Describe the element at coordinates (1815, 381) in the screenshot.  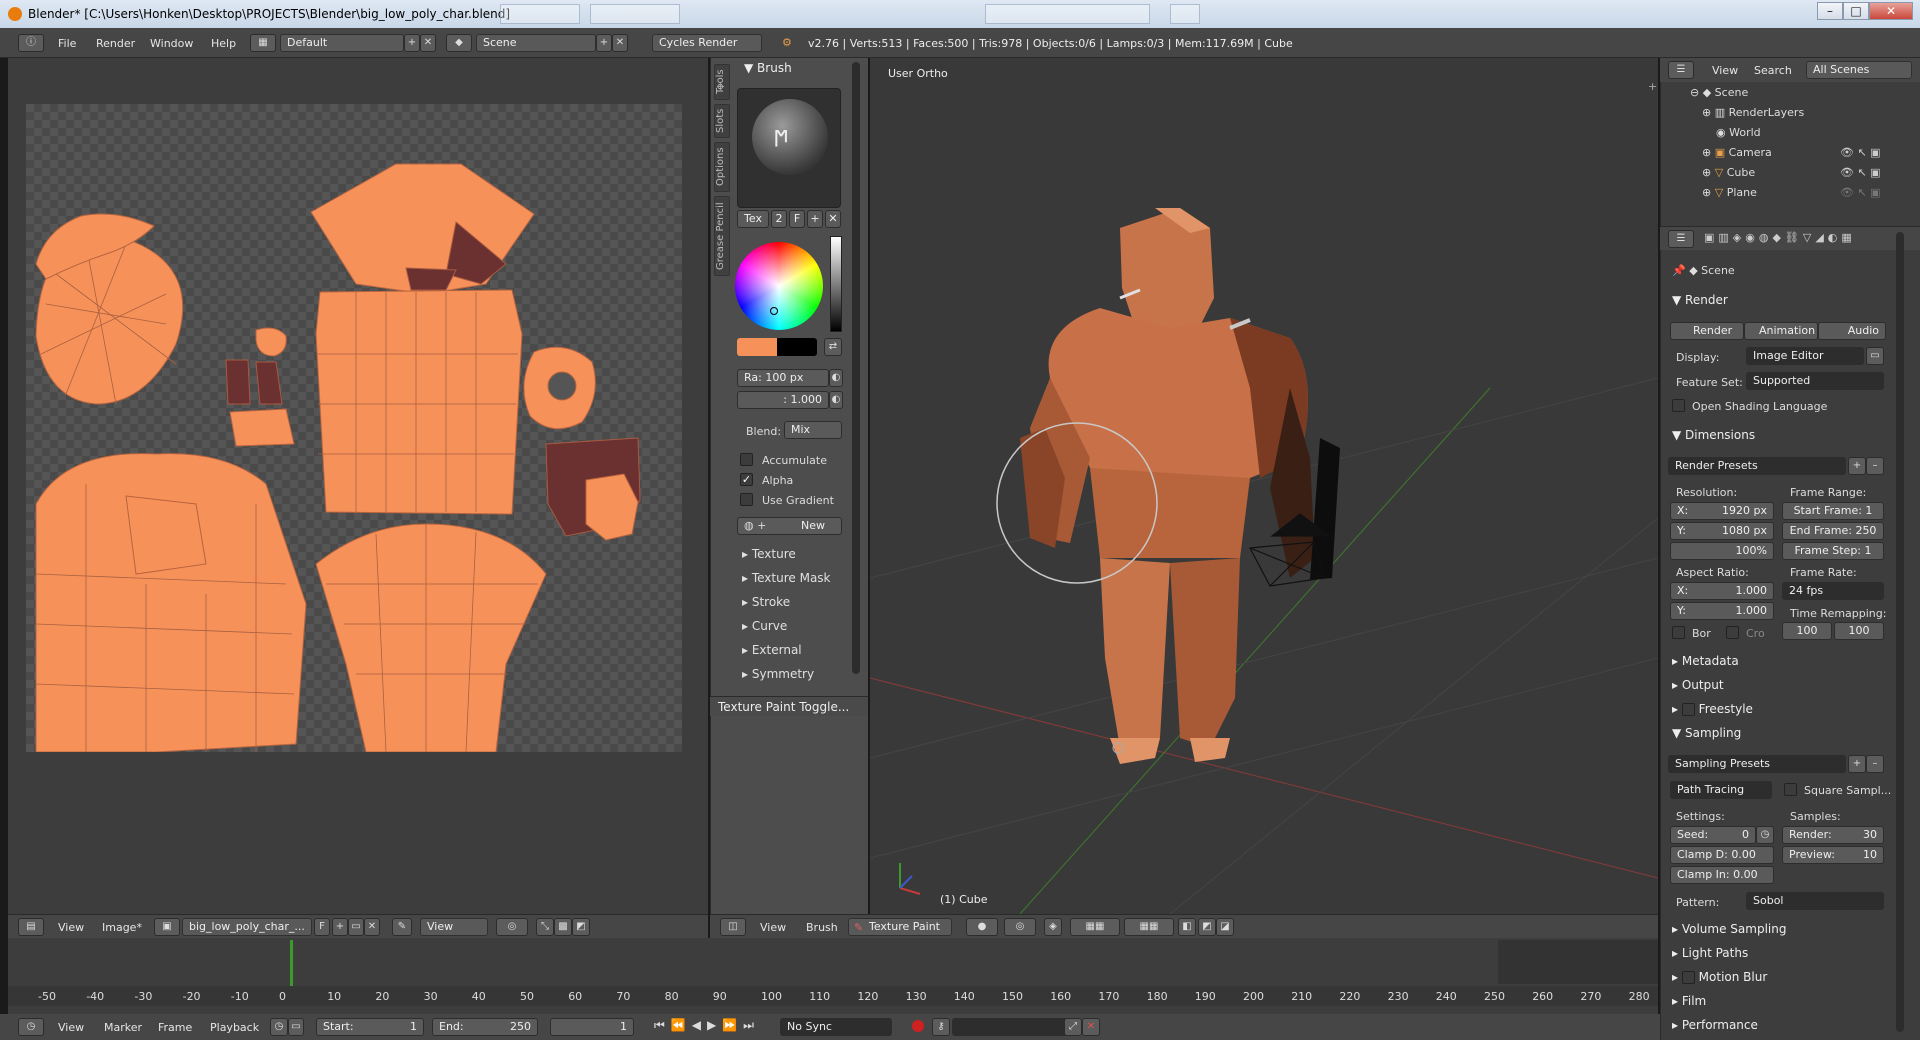
I see `feature-set-select: Supported` at that location.